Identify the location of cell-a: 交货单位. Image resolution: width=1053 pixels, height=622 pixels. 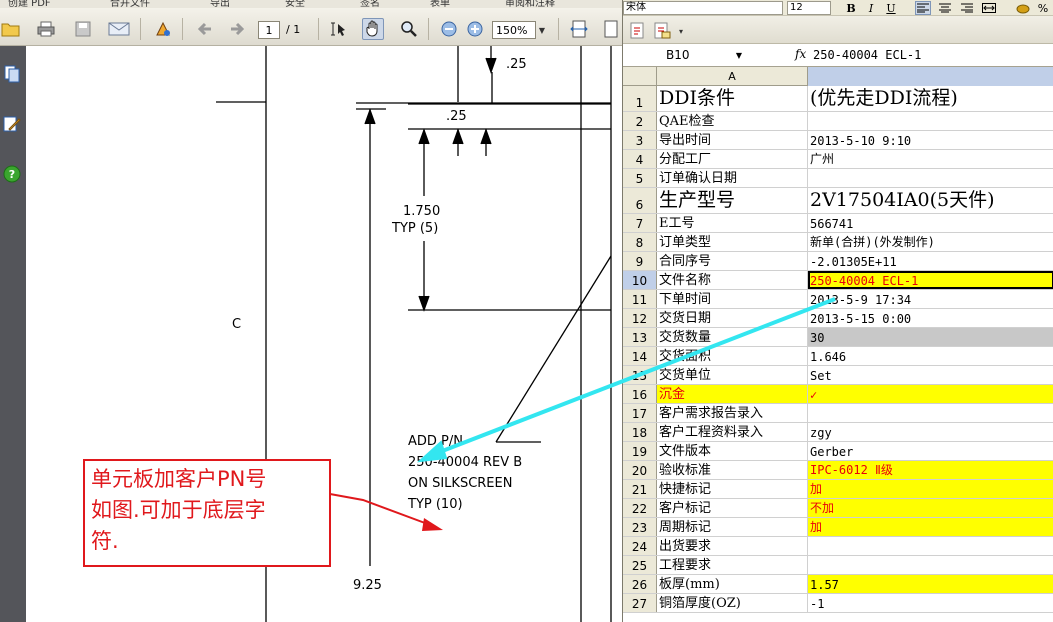
(732, 375).